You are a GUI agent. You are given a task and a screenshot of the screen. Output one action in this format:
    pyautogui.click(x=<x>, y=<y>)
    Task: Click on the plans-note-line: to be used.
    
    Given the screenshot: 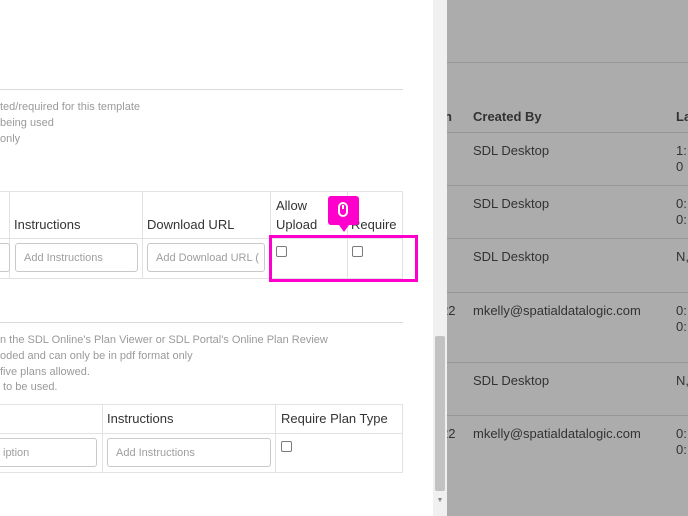 What is the action you would take?
    pyautogui.click(x=29, y=387)
    